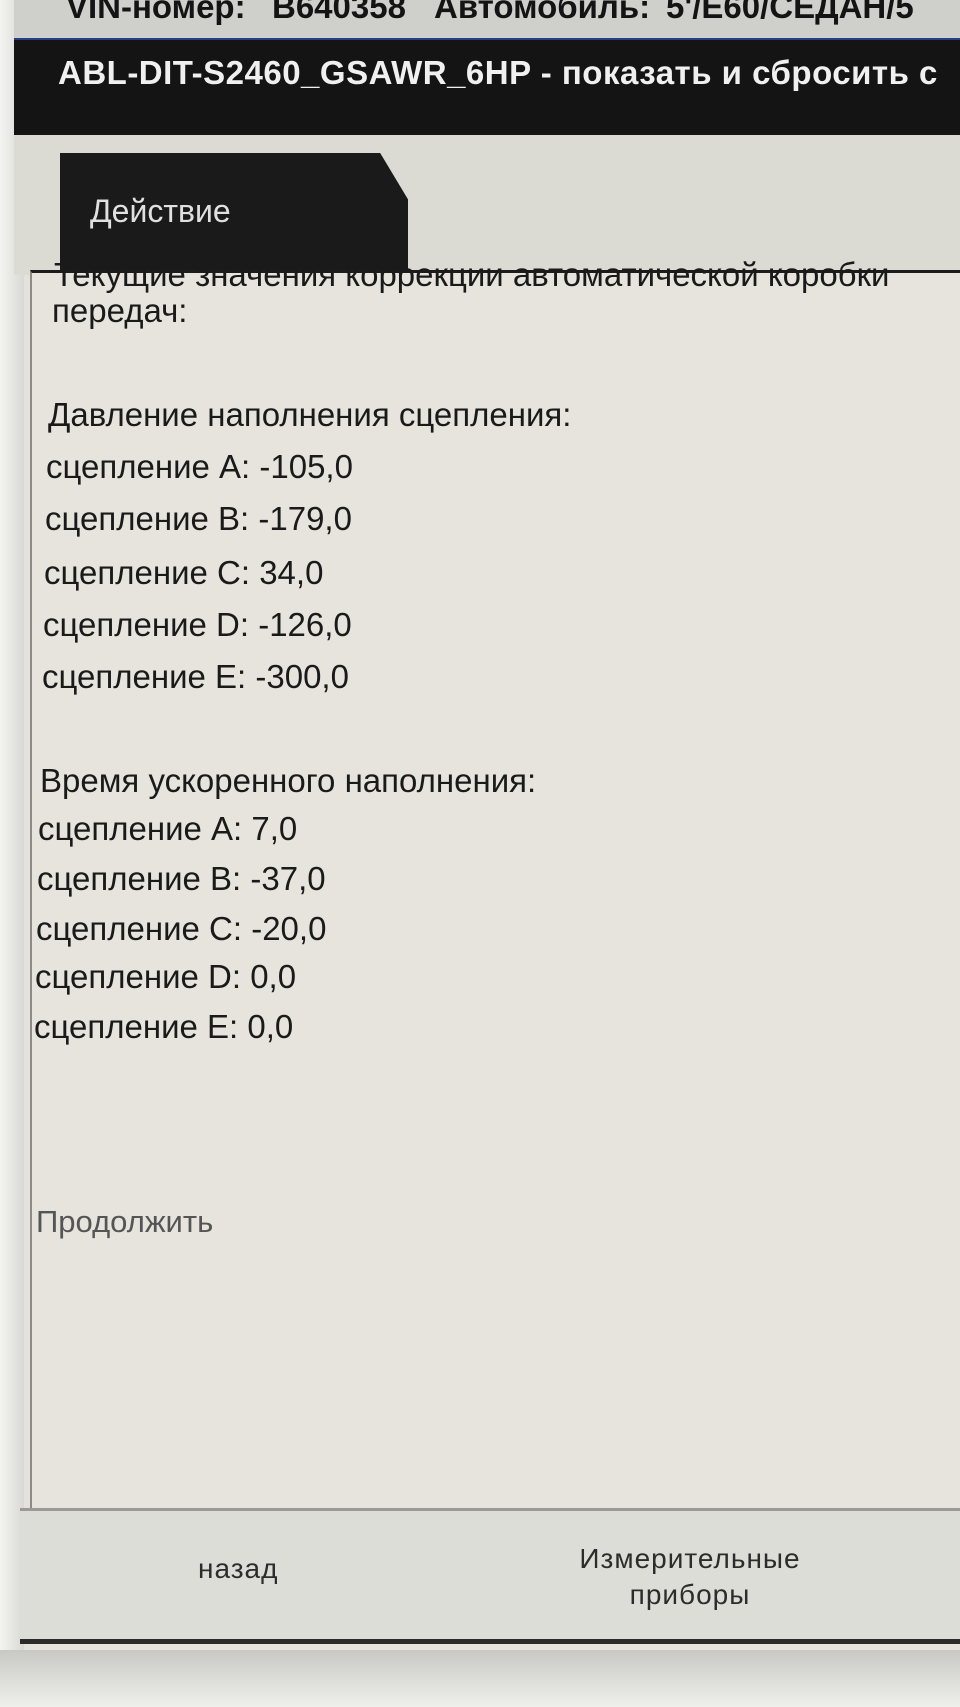 The width and height of the screenshot is (960, 1707). What do you see at coordinates (184, 572) in the screenshot?
I see `list-item: сцепление C: 34,0` at bounding box center [184, 572].